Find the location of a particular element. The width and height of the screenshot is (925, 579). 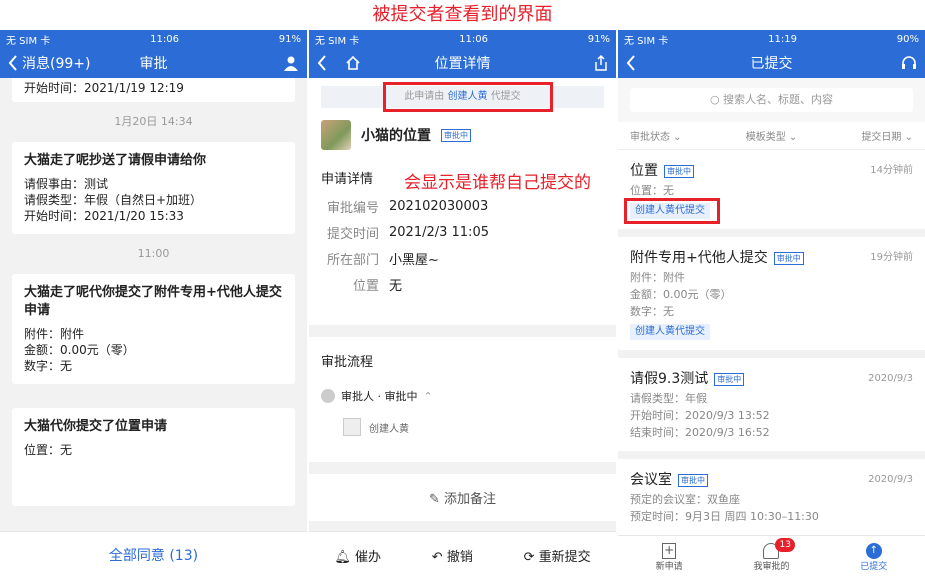

item-line: 预定时间：9月3日 周四 10:30–11:30 is located at coordinates (724, 516).